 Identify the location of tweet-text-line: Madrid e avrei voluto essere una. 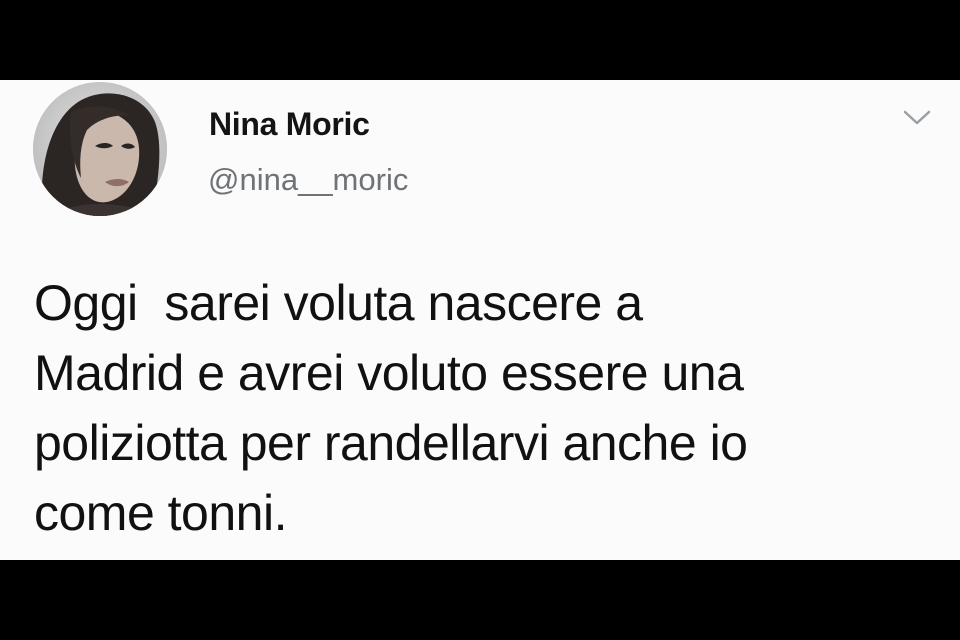
(389, 373).